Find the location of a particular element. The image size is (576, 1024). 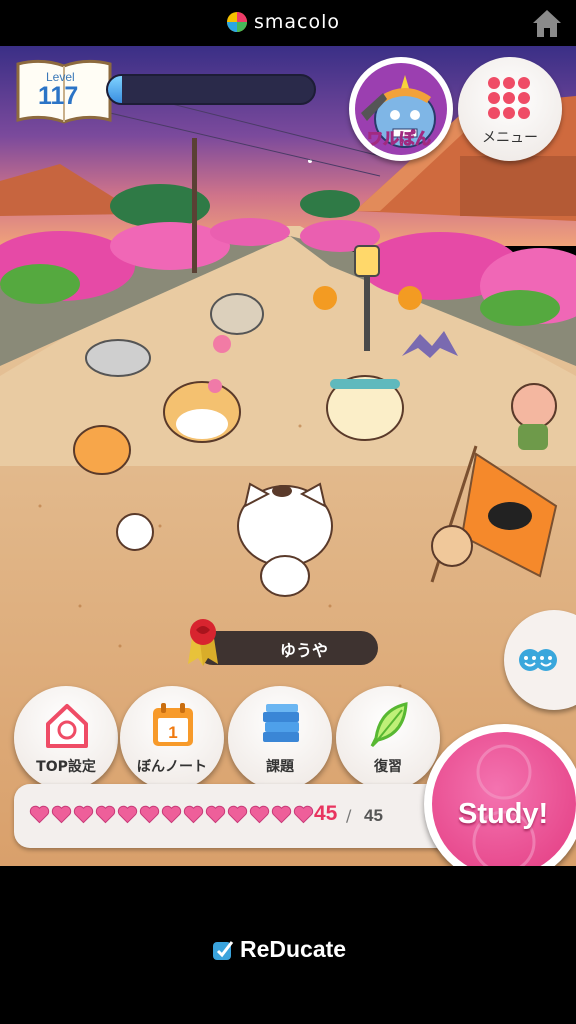

reducate-logo: ReDucate is located at coordinates (279, 949).